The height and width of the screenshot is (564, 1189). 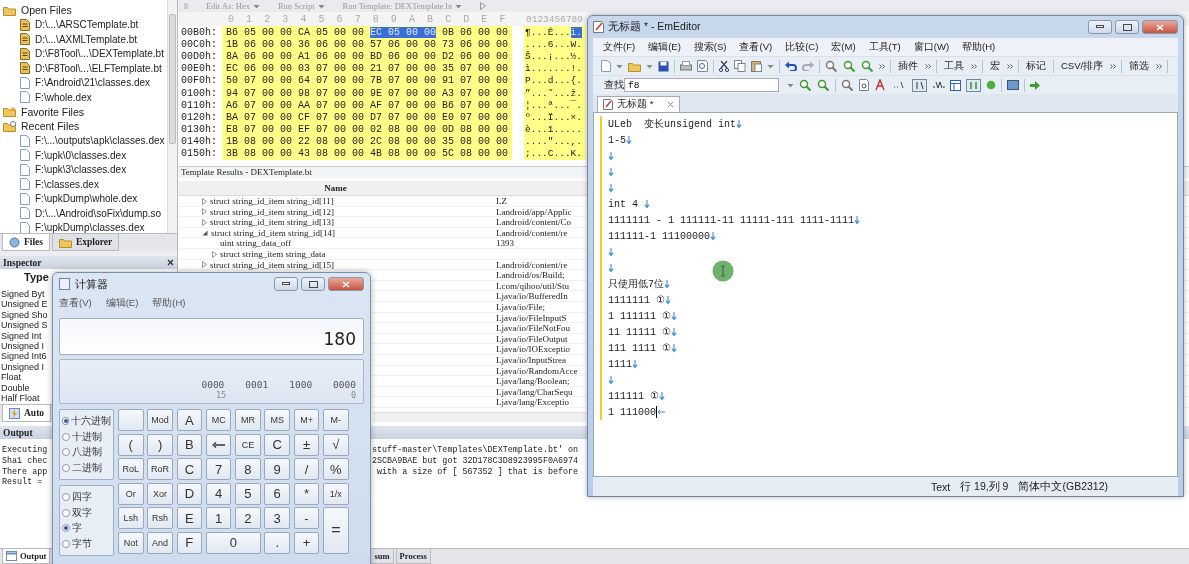 What do you see at coordinates (83, 82) in the screenshot?
I see `file-list-item: F:\Android\21\classes.dex` at bounding box center [83, 82].